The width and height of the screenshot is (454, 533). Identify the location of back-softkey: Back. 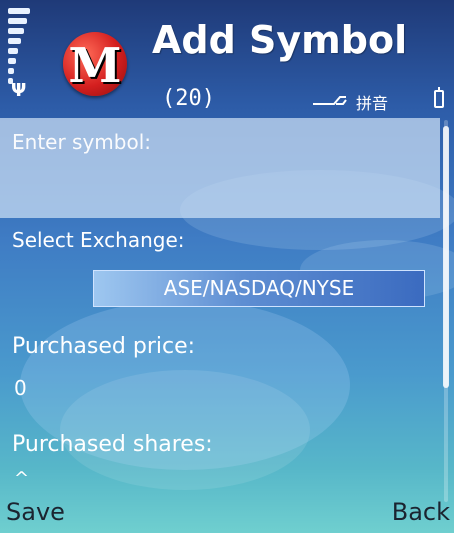
(421, 512).